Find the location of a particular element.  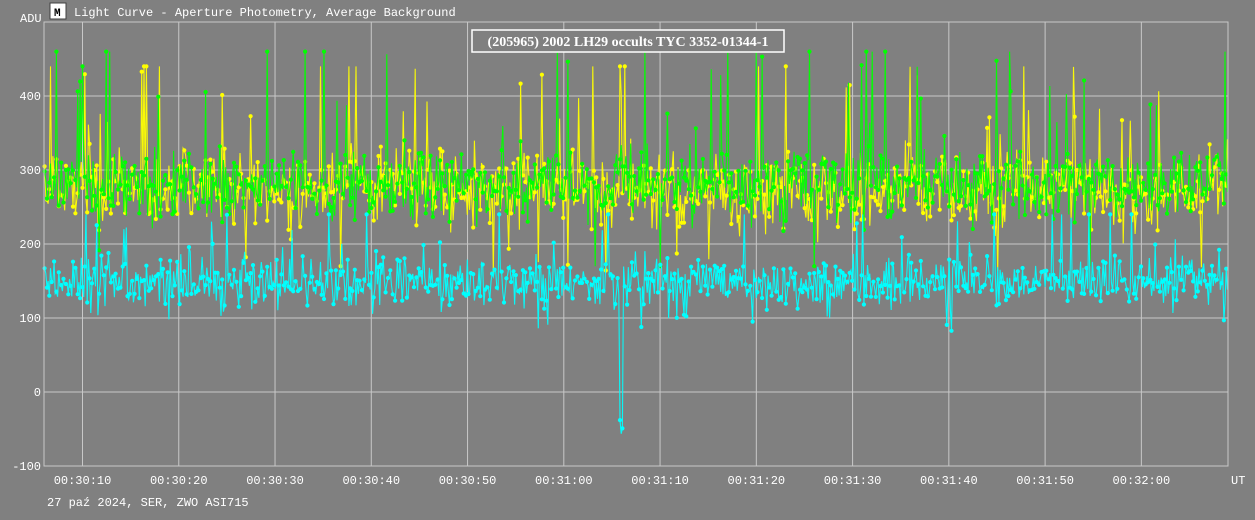

y-tick-labels: -100 0 100 200 300 400 is located at coordinates (26, 282).